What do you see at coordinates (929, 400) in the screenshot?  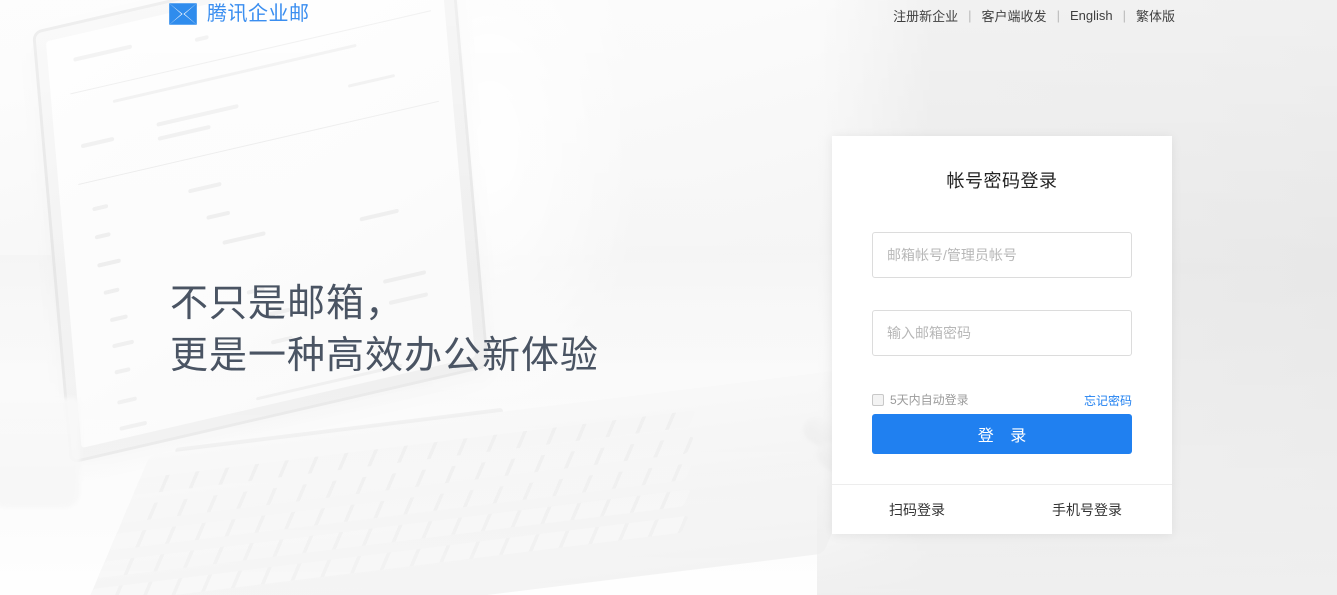 I see `remember-me-label: 5天内自动登录` at bounding box center [929, 400].